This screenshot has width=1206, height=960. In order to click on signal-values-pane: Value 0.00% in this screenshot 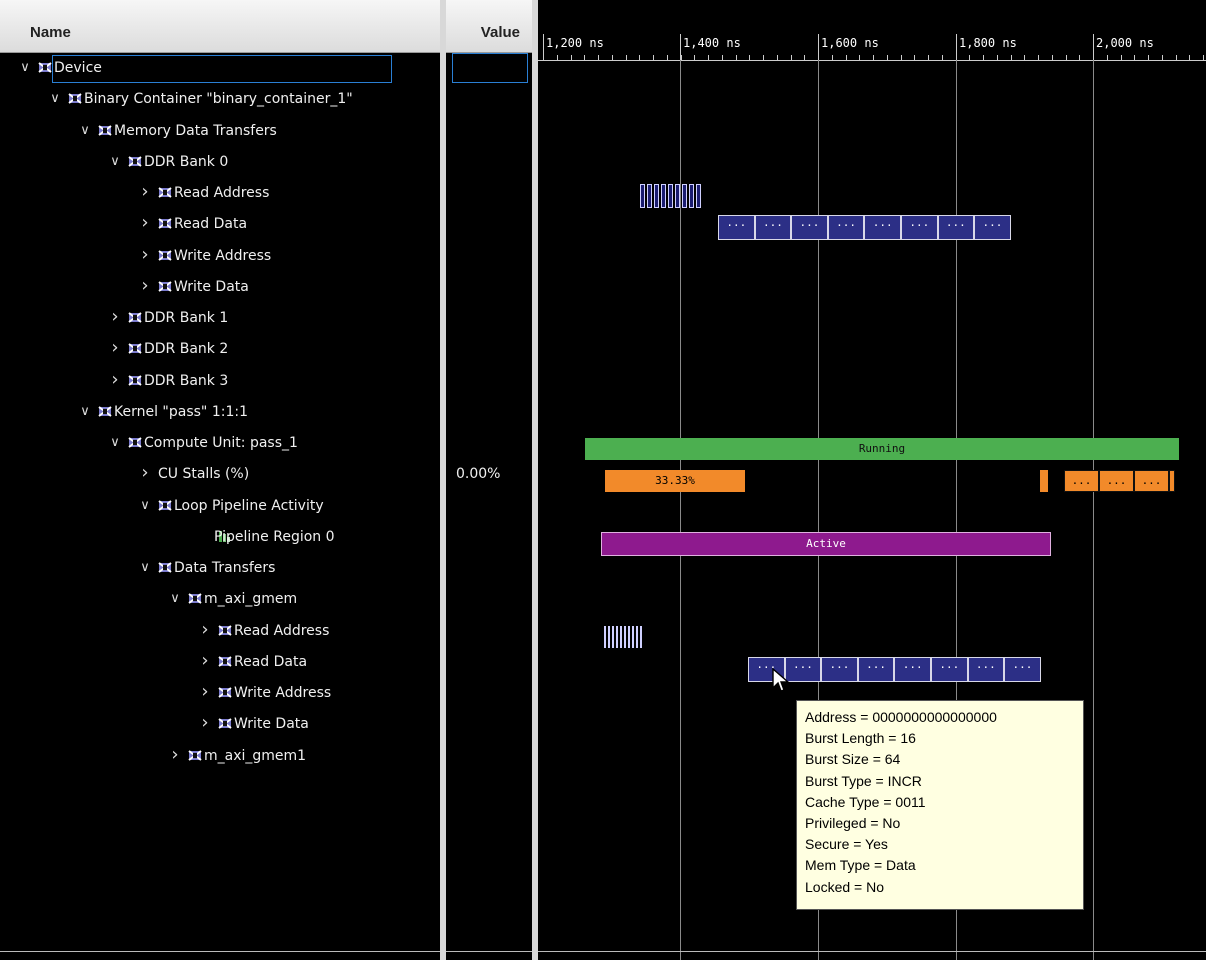, I will do `click(489, 480)`.